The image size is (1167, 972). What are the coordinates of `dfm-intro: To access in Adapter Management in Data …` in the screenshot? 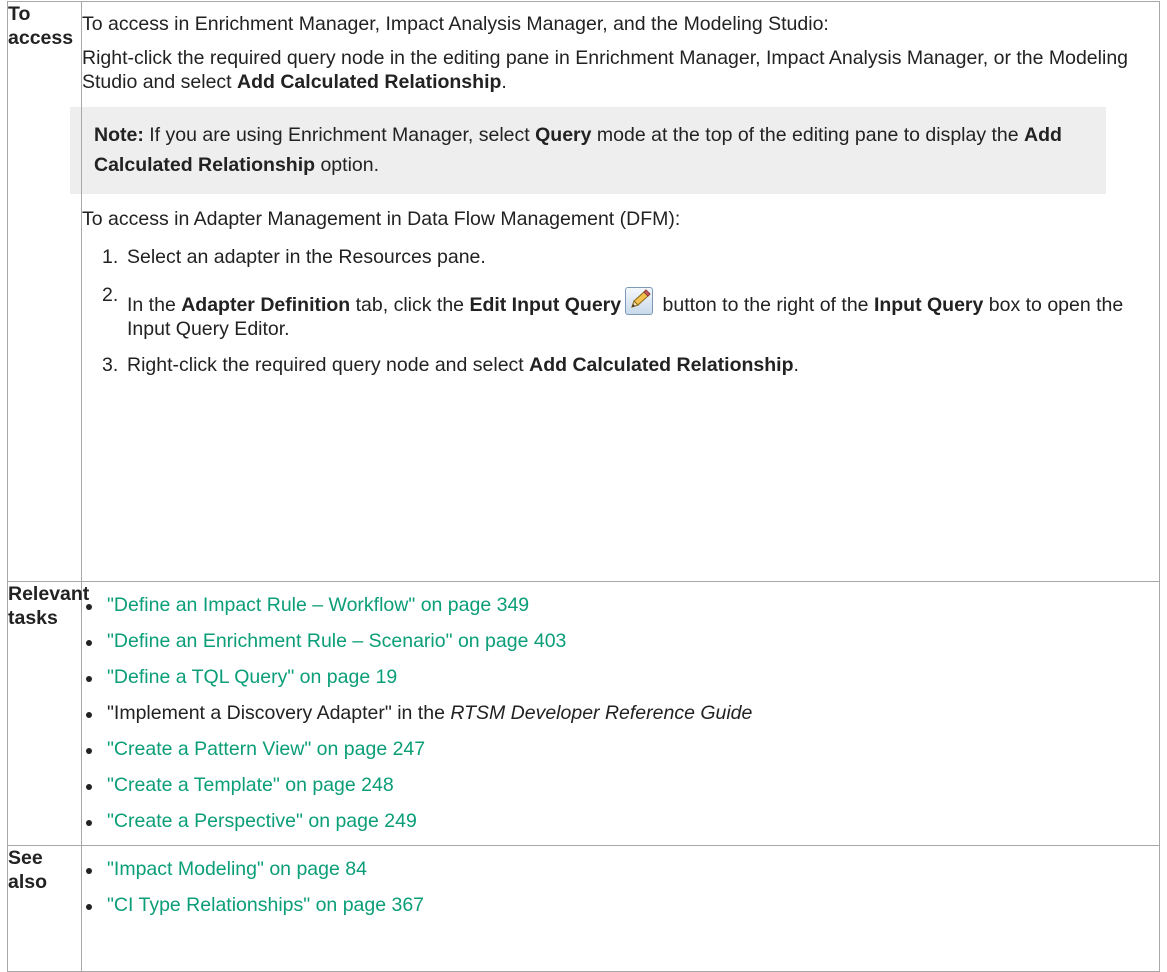 It's located at (381, 219).